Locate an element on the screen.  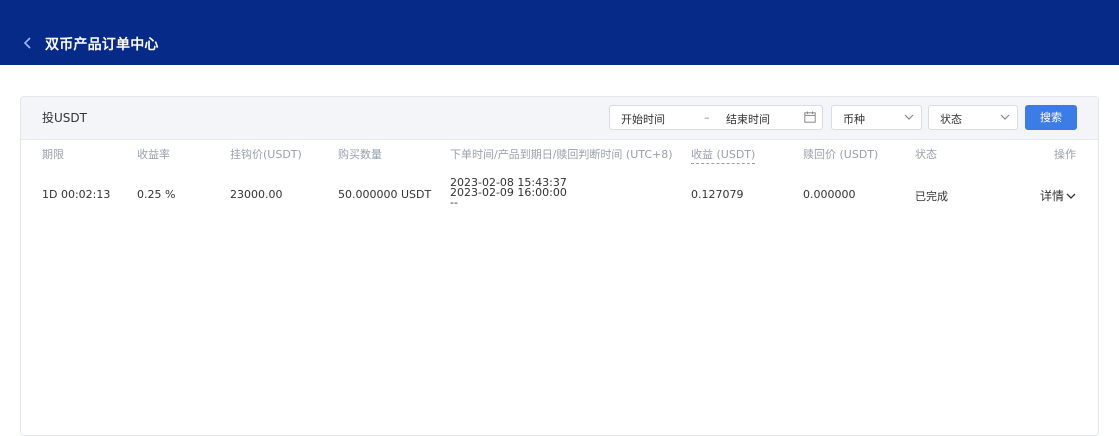
currency-select: 币种 is located at coordinates (876, 117).